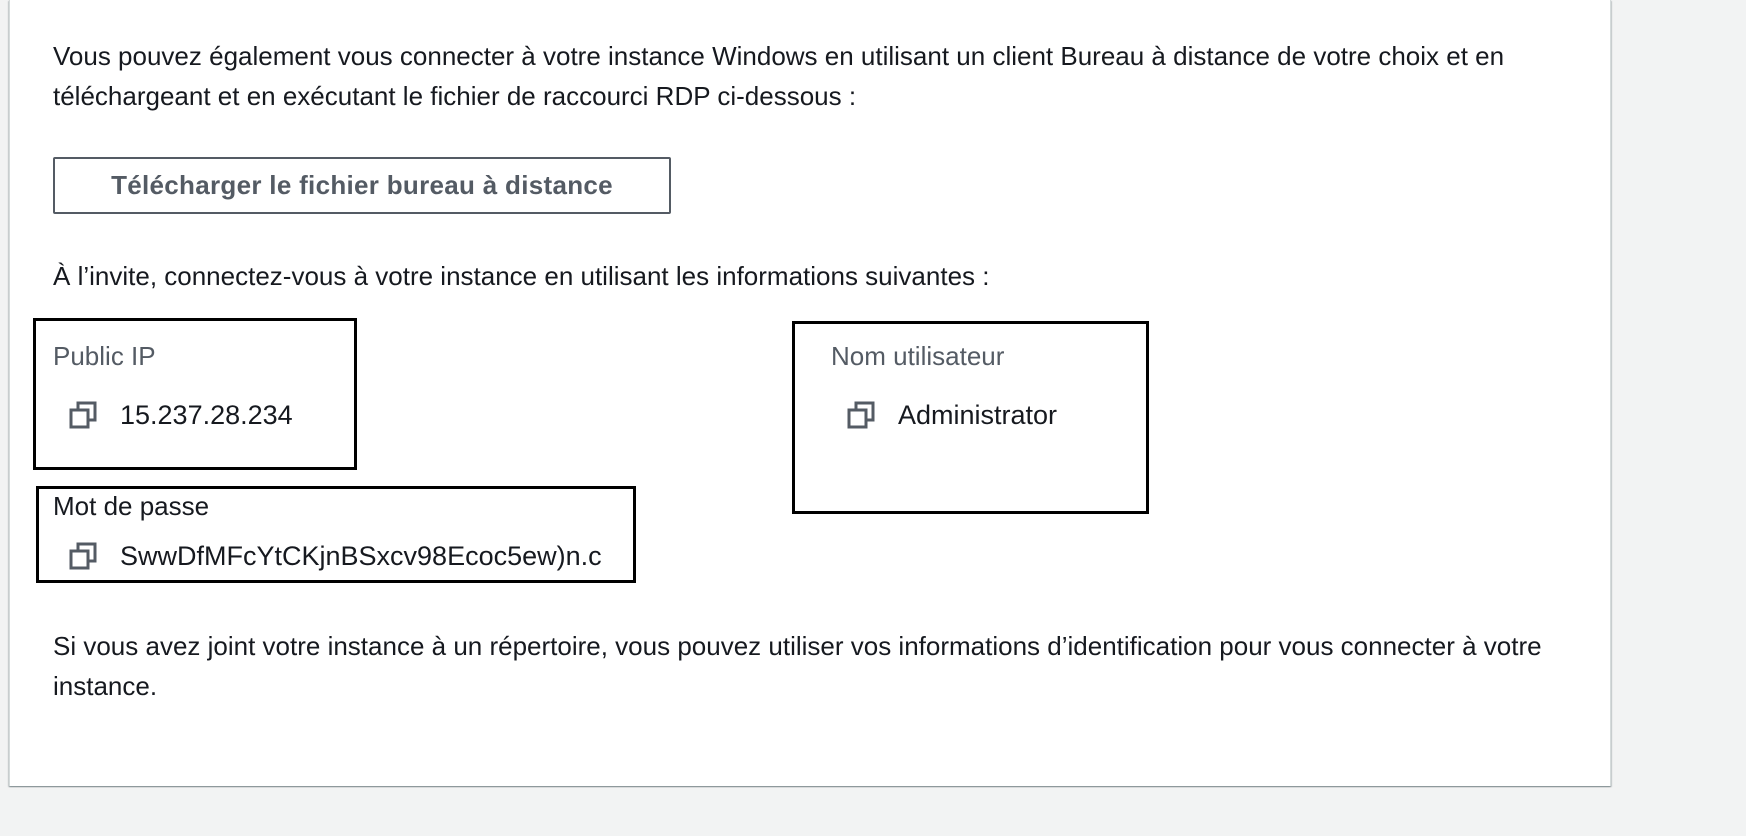  I want to click on password-value: SwwDfMFcYtCKjnBSxcv98Ecoc5ew)n.c, so click(361, 556).